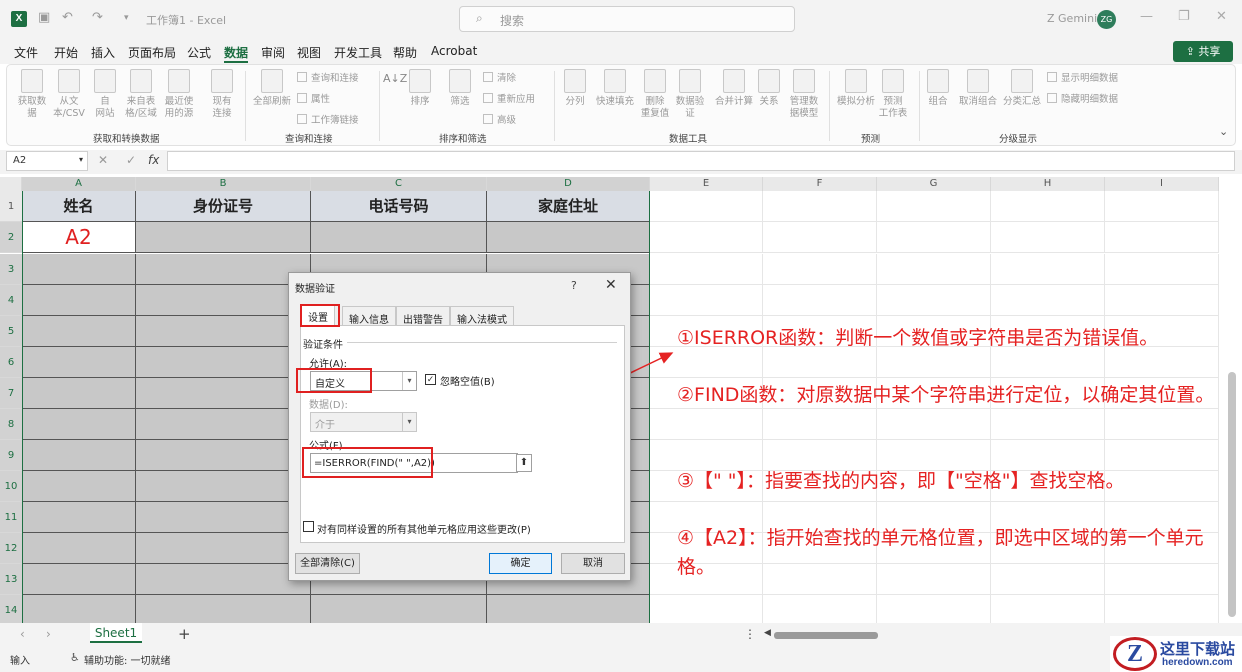 This screenshot has height=672, width=1242. What do you see at coordinates (369, 316) in the screenshot?
I see `tab-input-message: 输入信息` at bounding box center [369, 316].